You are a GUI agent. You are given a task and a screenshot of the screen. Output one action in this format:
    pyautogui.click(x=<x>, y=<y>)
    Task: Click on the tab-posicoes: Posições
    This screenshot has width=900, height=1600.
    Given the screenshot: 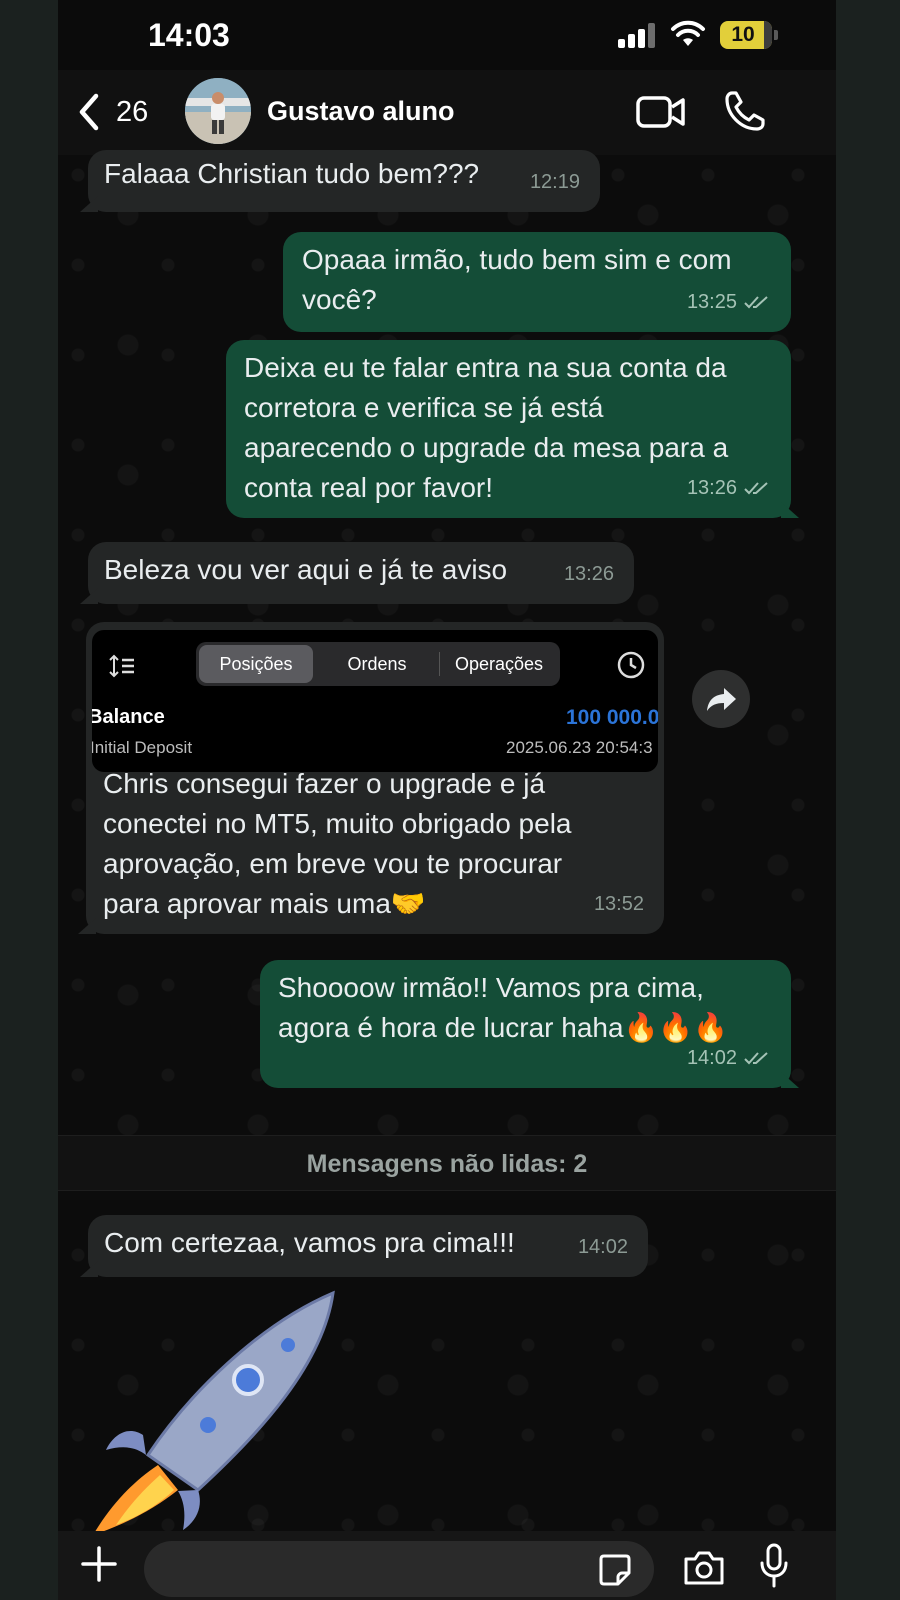 What is the action you would take?
    pyautogui.click(x=256, y=664)
    